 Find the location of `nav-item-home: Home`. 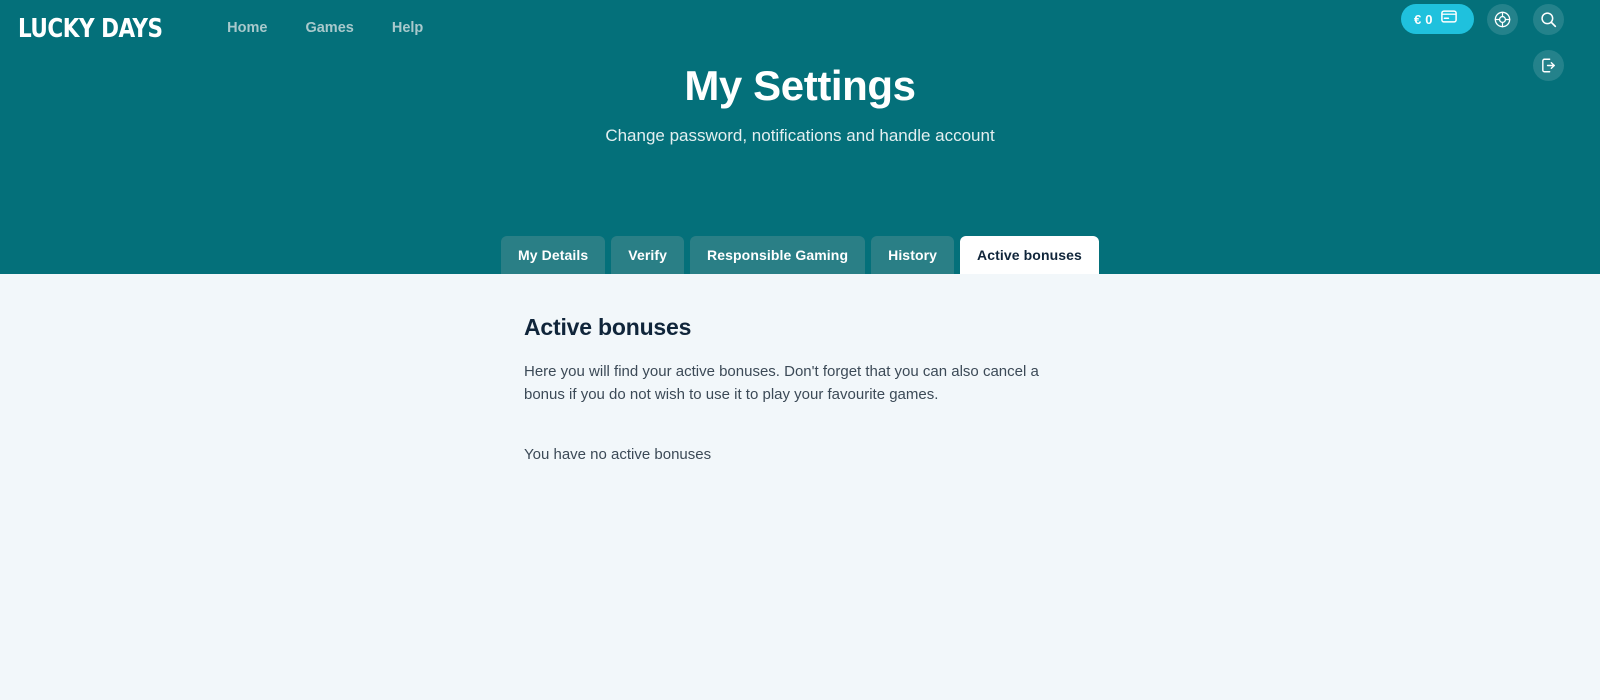

nav-item-home: Home is located at coordinates (247, 28).